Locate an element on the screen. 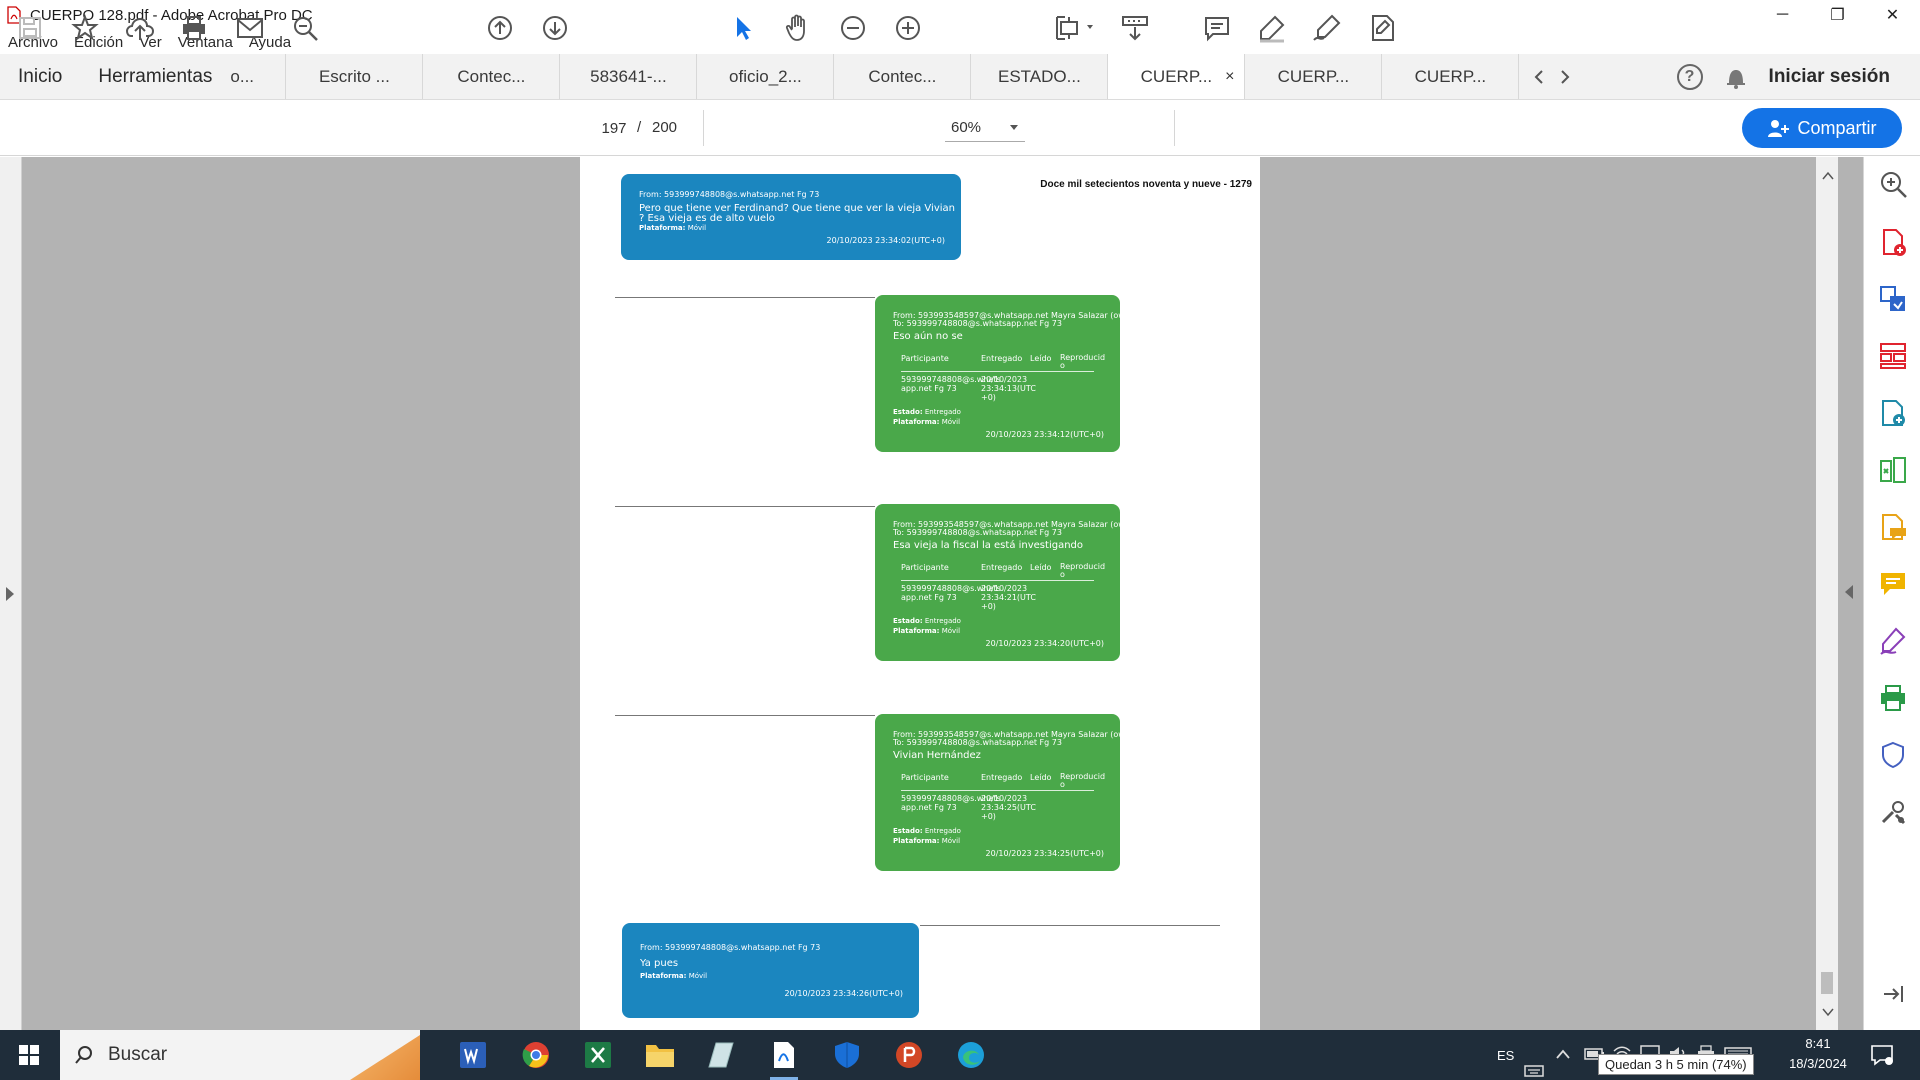 This screenshot has height=1080, width=1920. create-pdf-icon is located at coordinates (1893, 242).